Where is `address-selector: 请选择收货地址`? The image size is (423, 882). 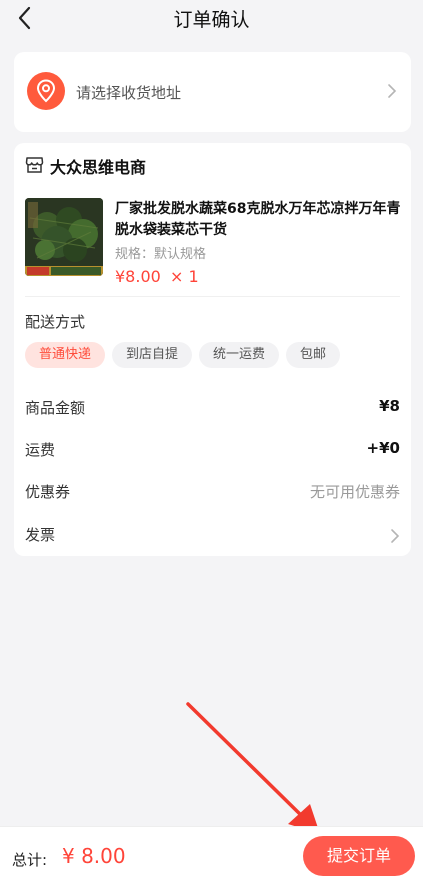
address-selector: 请选择收货地址 is located at coordinates (212, 92).